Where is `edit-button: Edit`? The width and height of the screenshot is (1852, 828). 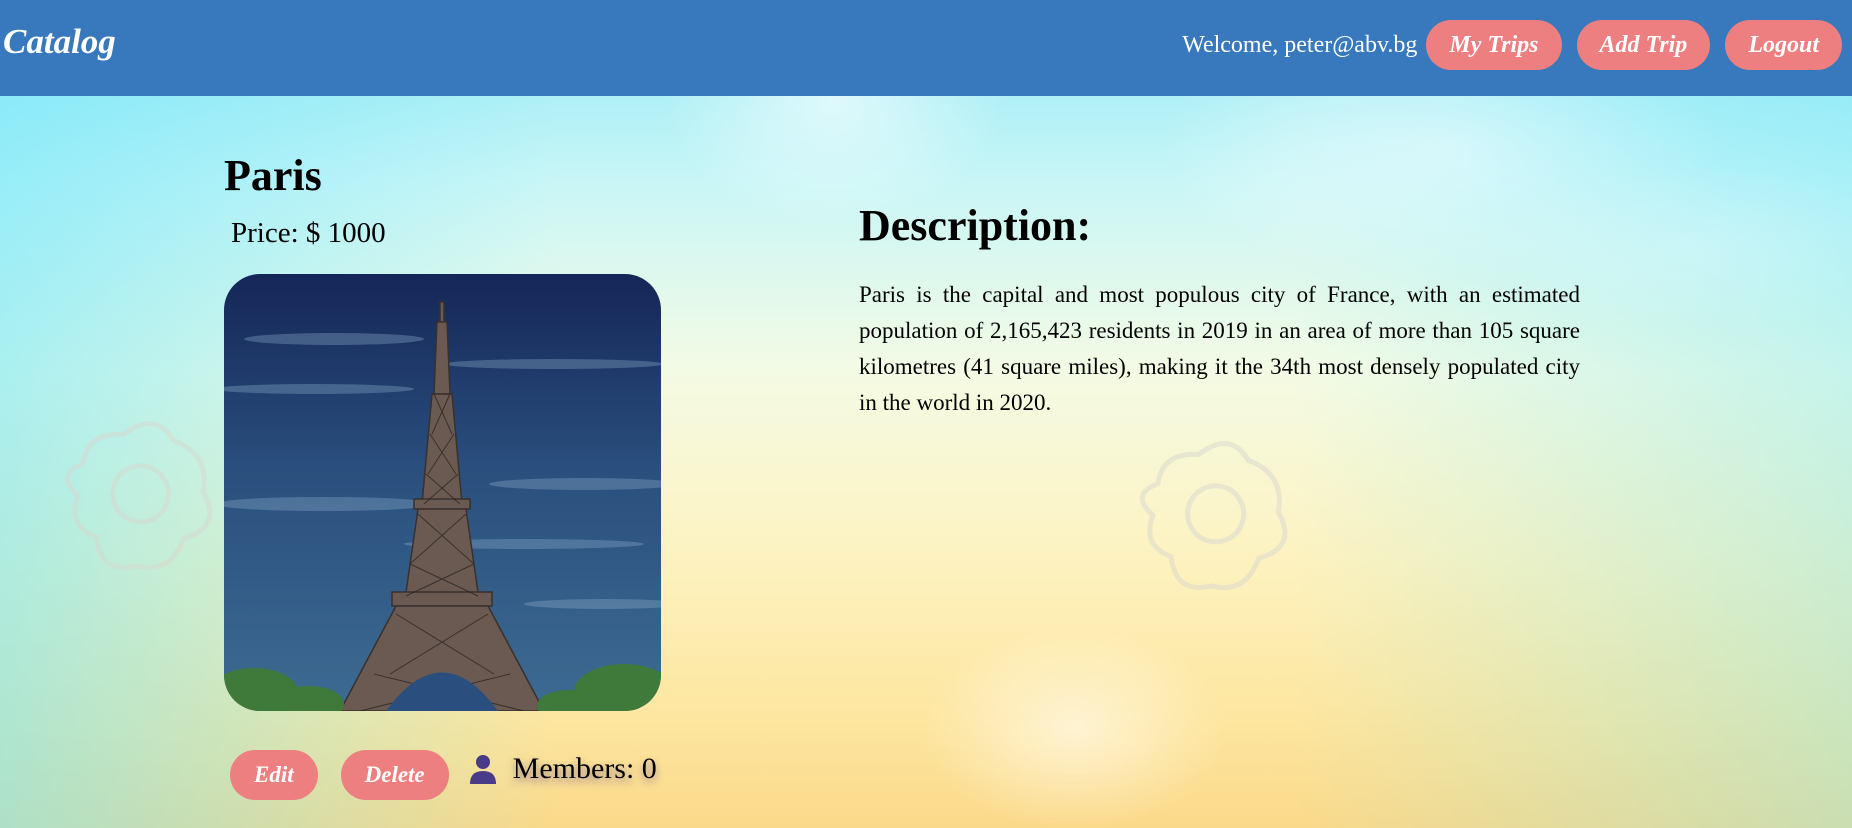 edit-button: Edit is located at coordinates (274, 775).